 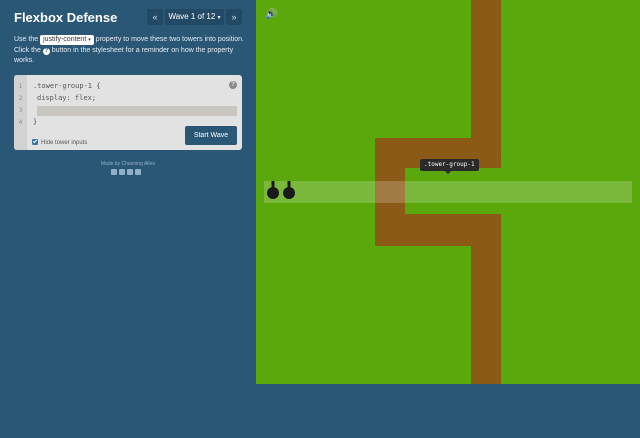 I want to click on help-button: ?, so click(x=233, y=85).